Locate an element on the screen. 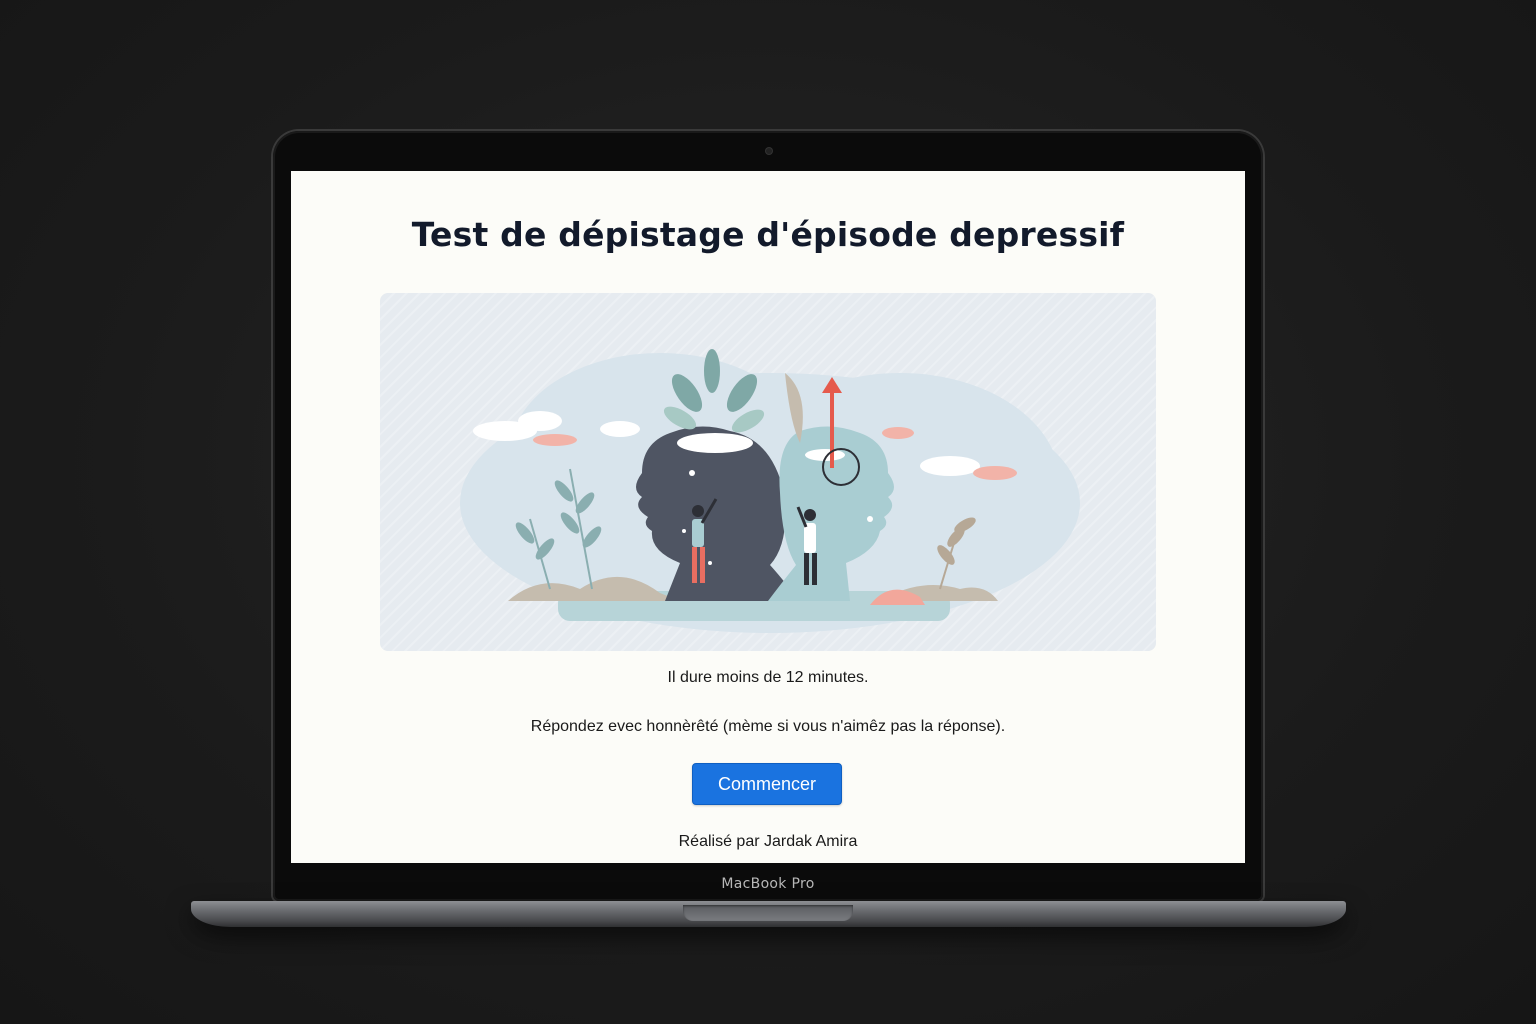  dark-head-opening is located at coordinates (715, 443).